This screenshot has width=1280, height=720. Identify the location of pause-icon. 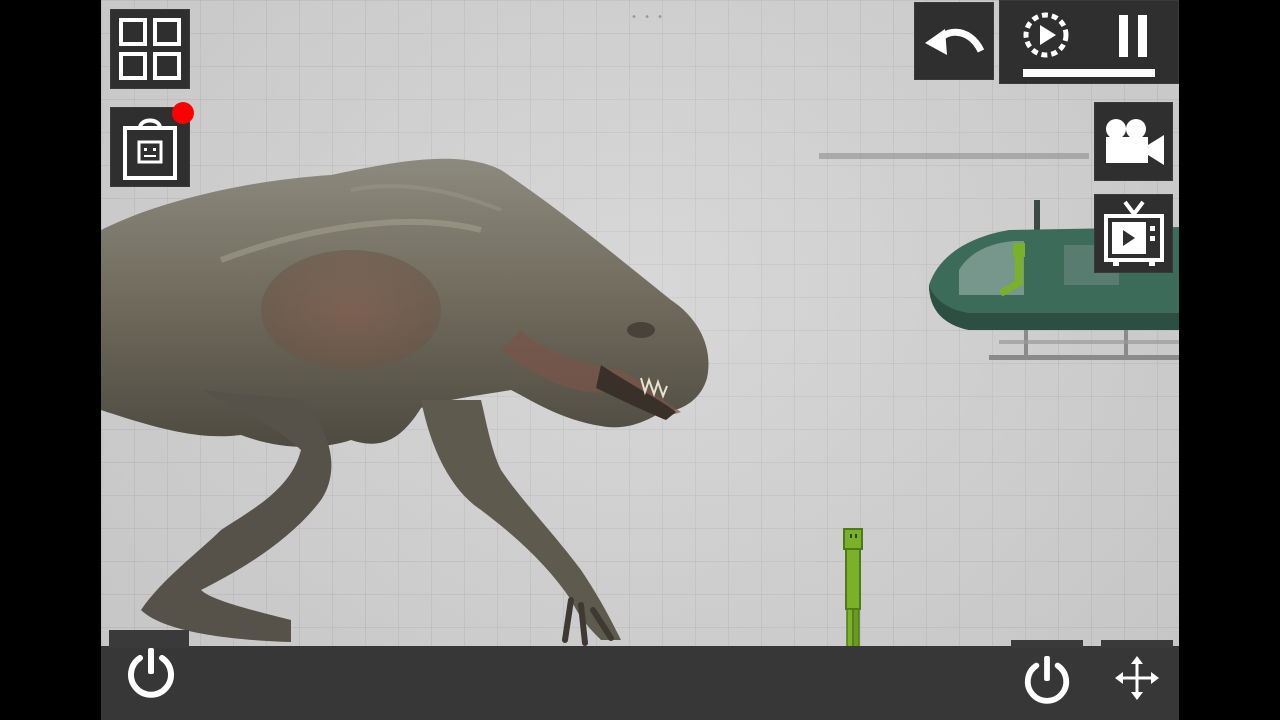
(1133, 36).